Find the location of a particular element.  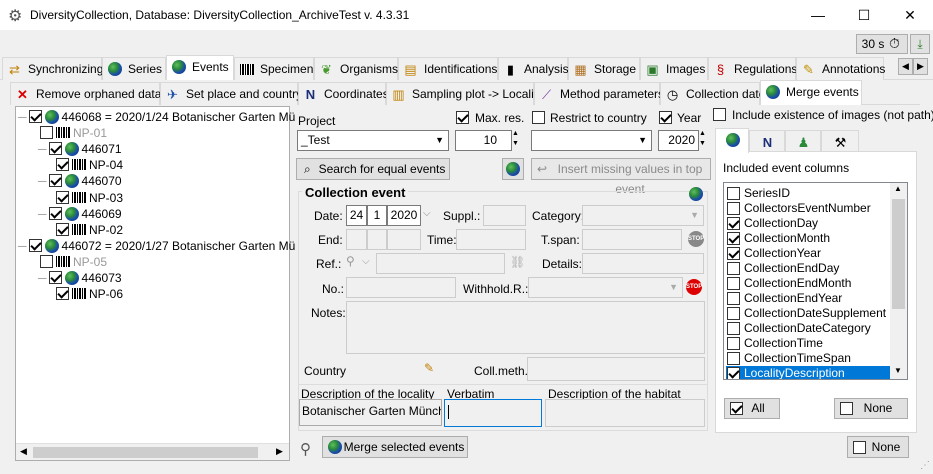

tab-collection-date: ◷ Collection date is located at coordinates (712, 93).